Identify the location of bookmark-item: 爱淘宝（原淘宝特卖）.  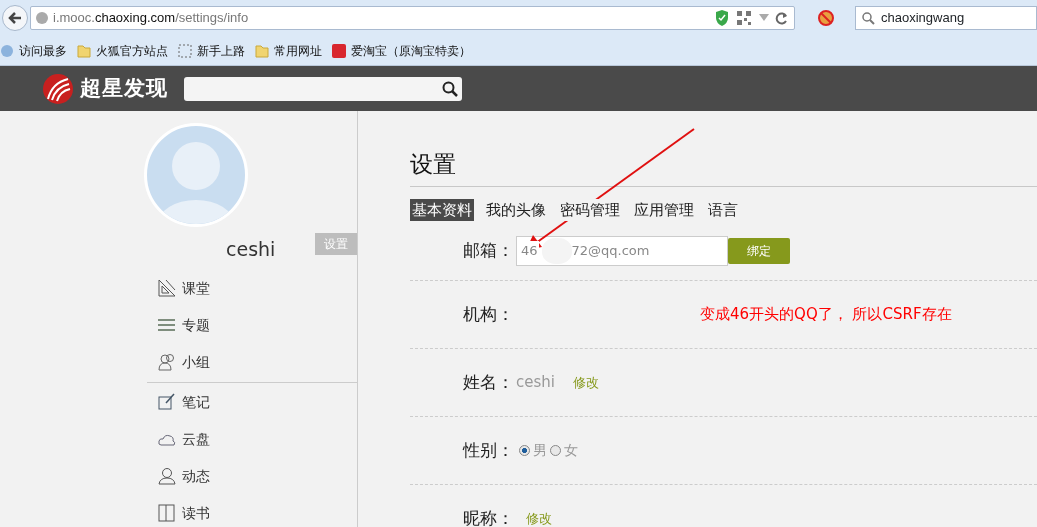
(401, 50).